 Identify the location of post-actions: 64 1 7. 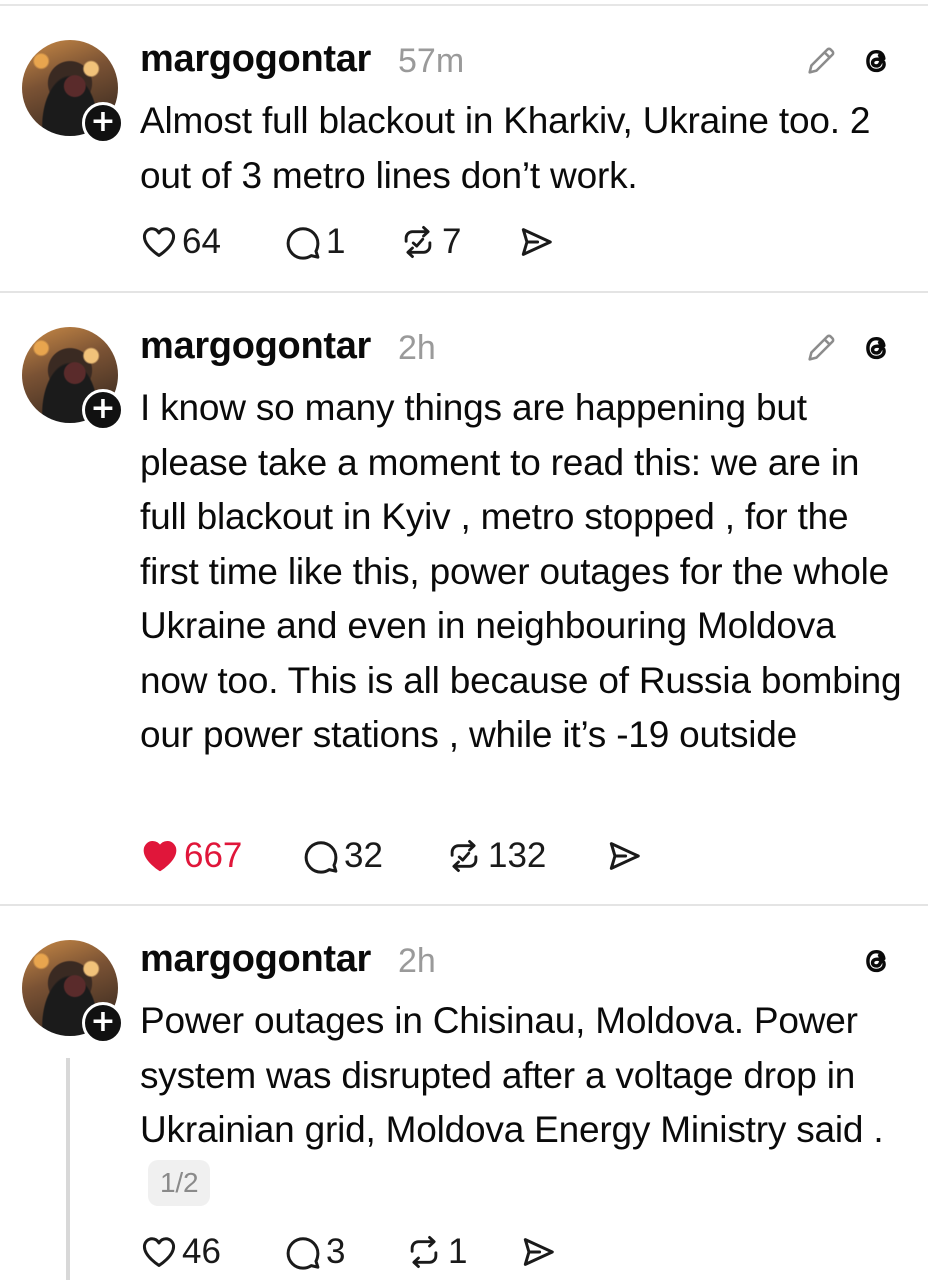
(370, 242).